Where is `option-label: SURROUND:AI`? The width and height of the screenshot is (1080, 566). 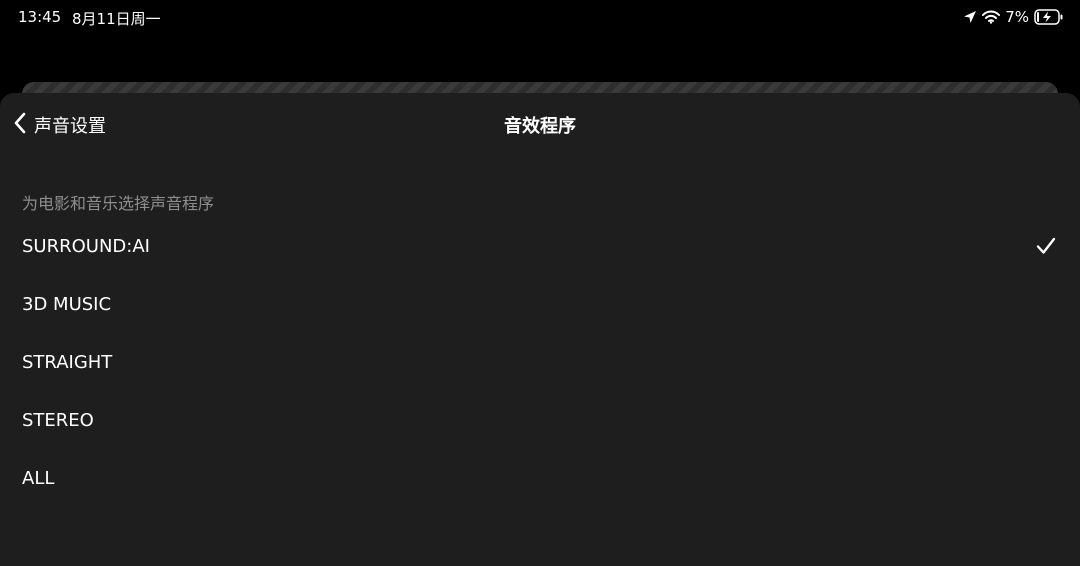 option-label: SURROUND:AI is located at coordinates (86, 246).